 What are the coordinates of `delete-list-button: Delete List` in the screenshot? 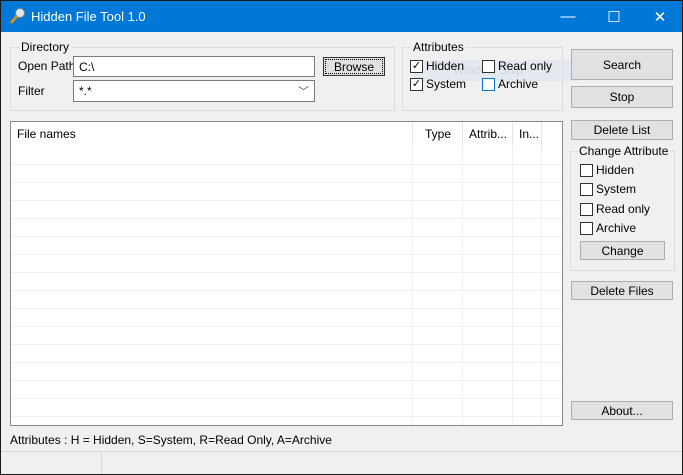 It's located at (622, 130).